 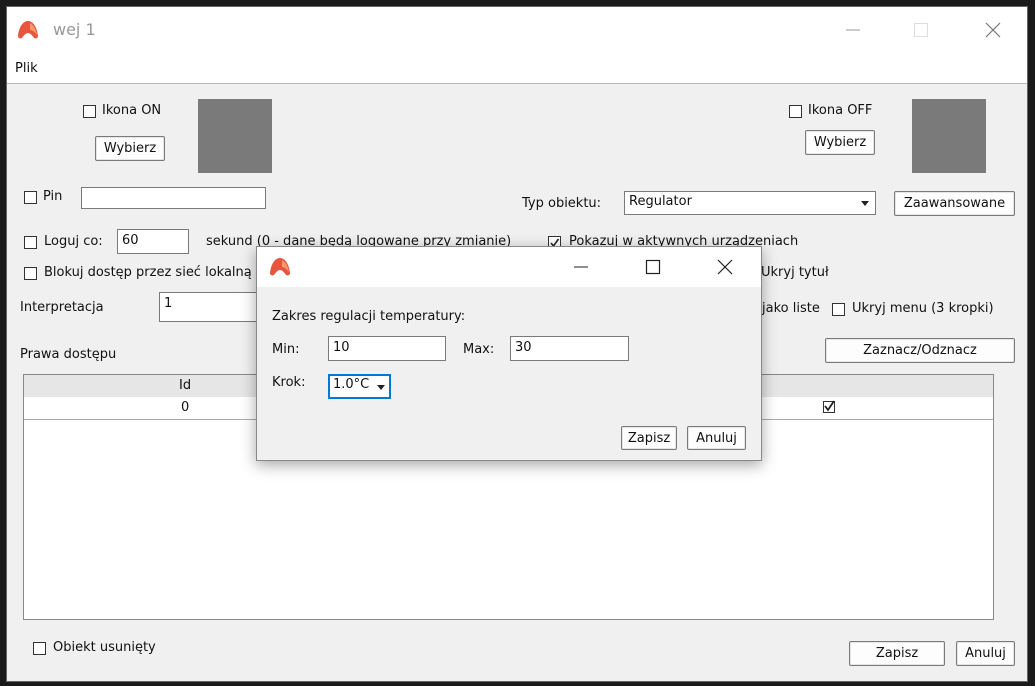 I want to click on dialog-maximize-button, so click(x=653, y=267).